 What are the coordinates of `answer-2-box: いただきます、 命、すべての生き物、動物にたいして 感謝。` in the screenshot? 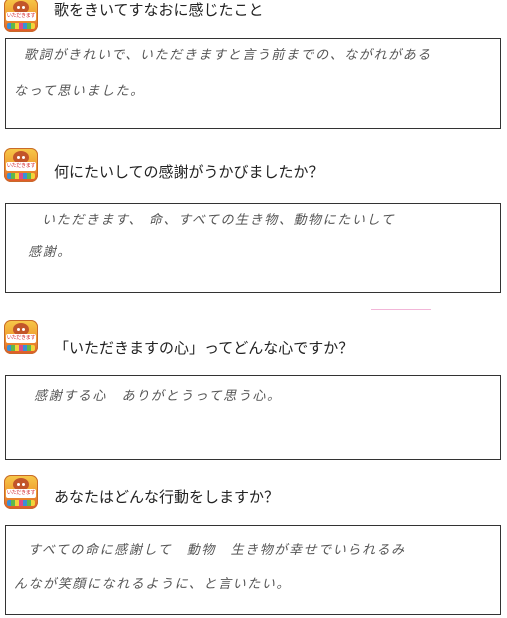 It's located at (253, 248).